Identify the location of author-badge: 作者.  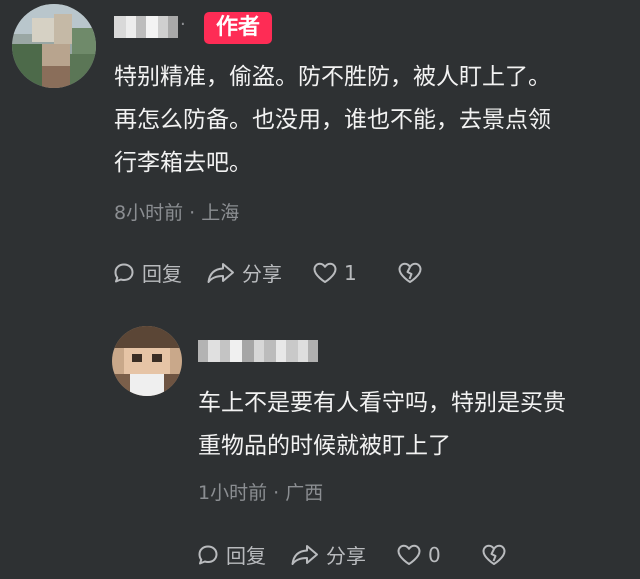
(238, 28).